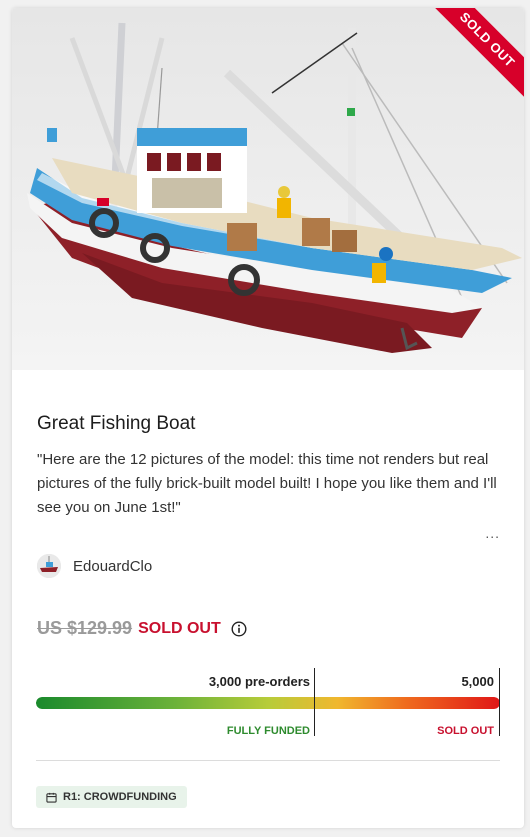 This screenshot has width=530, height=837. I want to click on fully-funded-label: FULLY FUNDED, so click(268, 731).